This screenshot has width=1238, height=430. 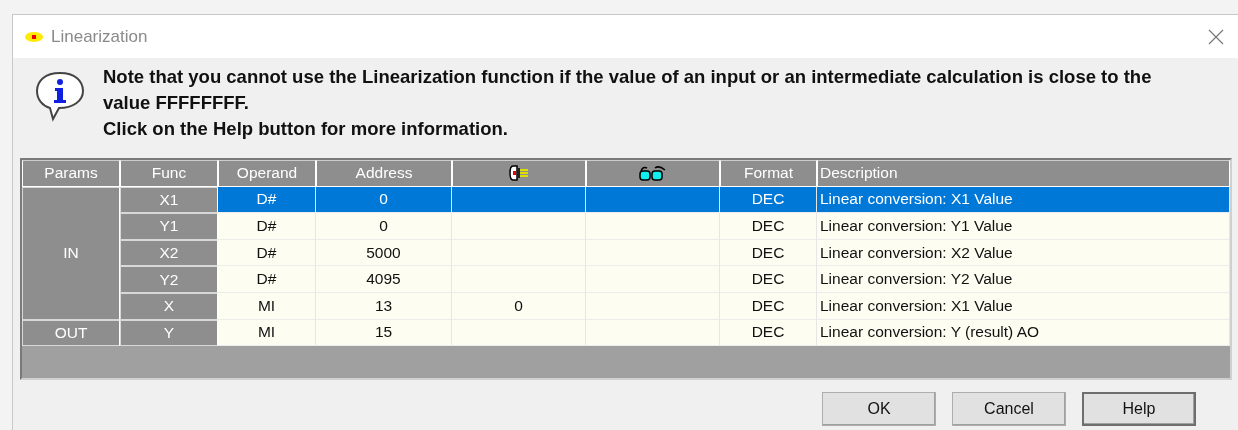 What do you see at coordinates (306, 129) in the screenshot?
I see `note-text: Click on the Help button for more information.` at bounding box center [306, 129].